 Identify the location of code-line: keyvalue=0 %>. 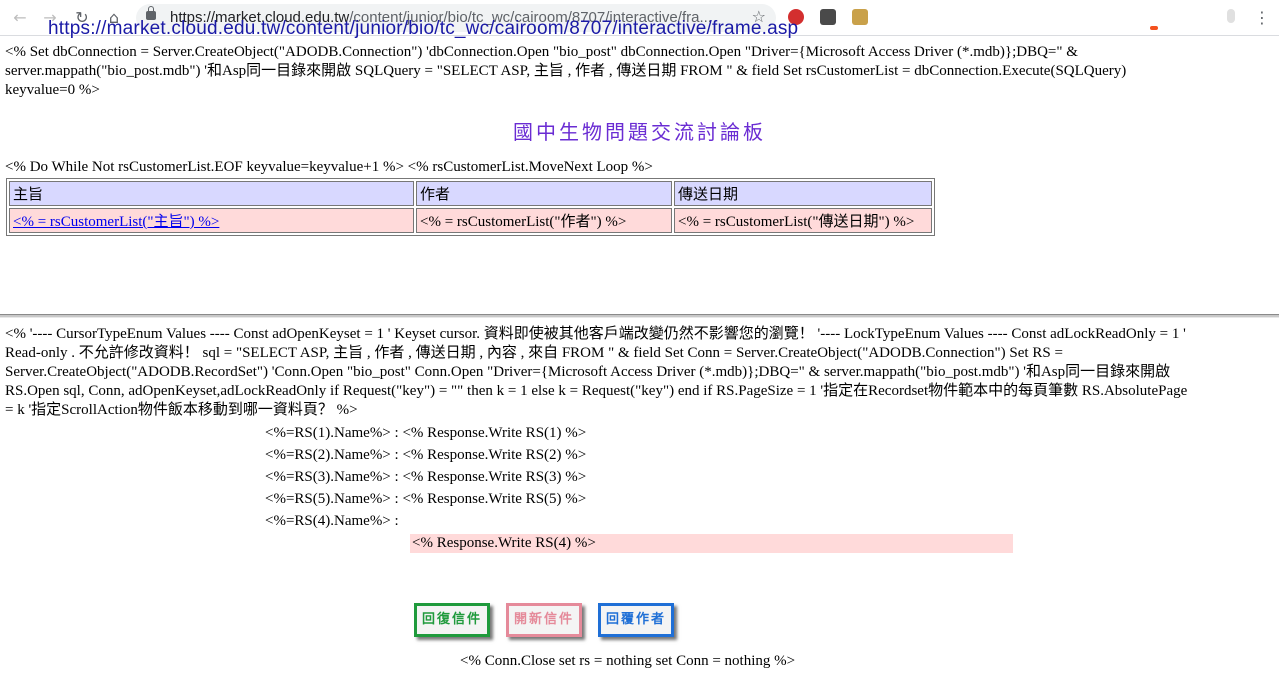
(52, 90).